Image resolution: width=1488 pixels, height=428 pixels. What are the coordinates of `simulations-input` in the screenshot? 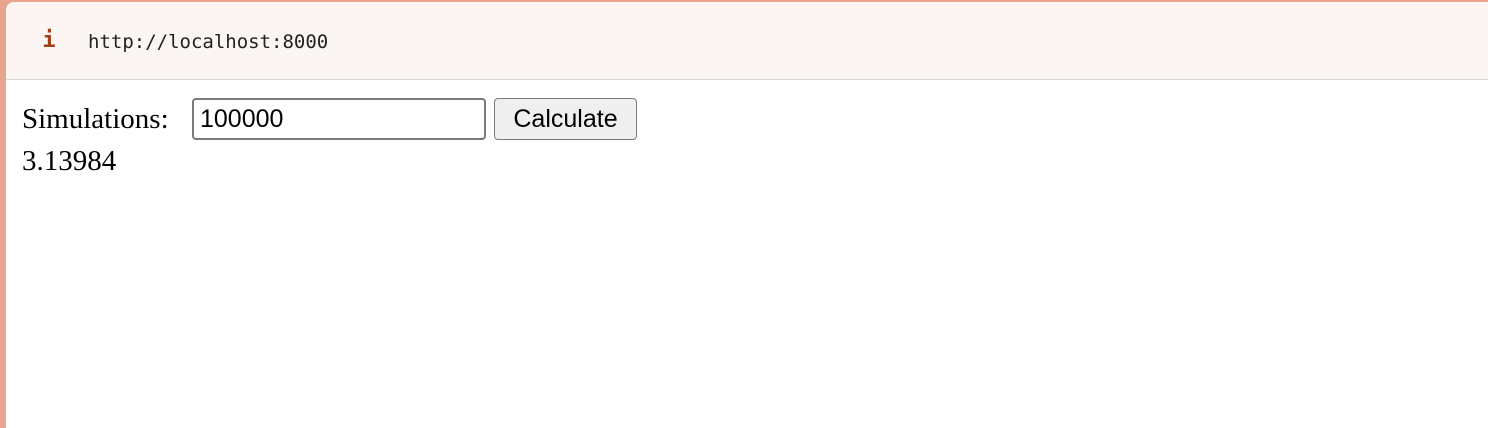 It's located at (339, 119).